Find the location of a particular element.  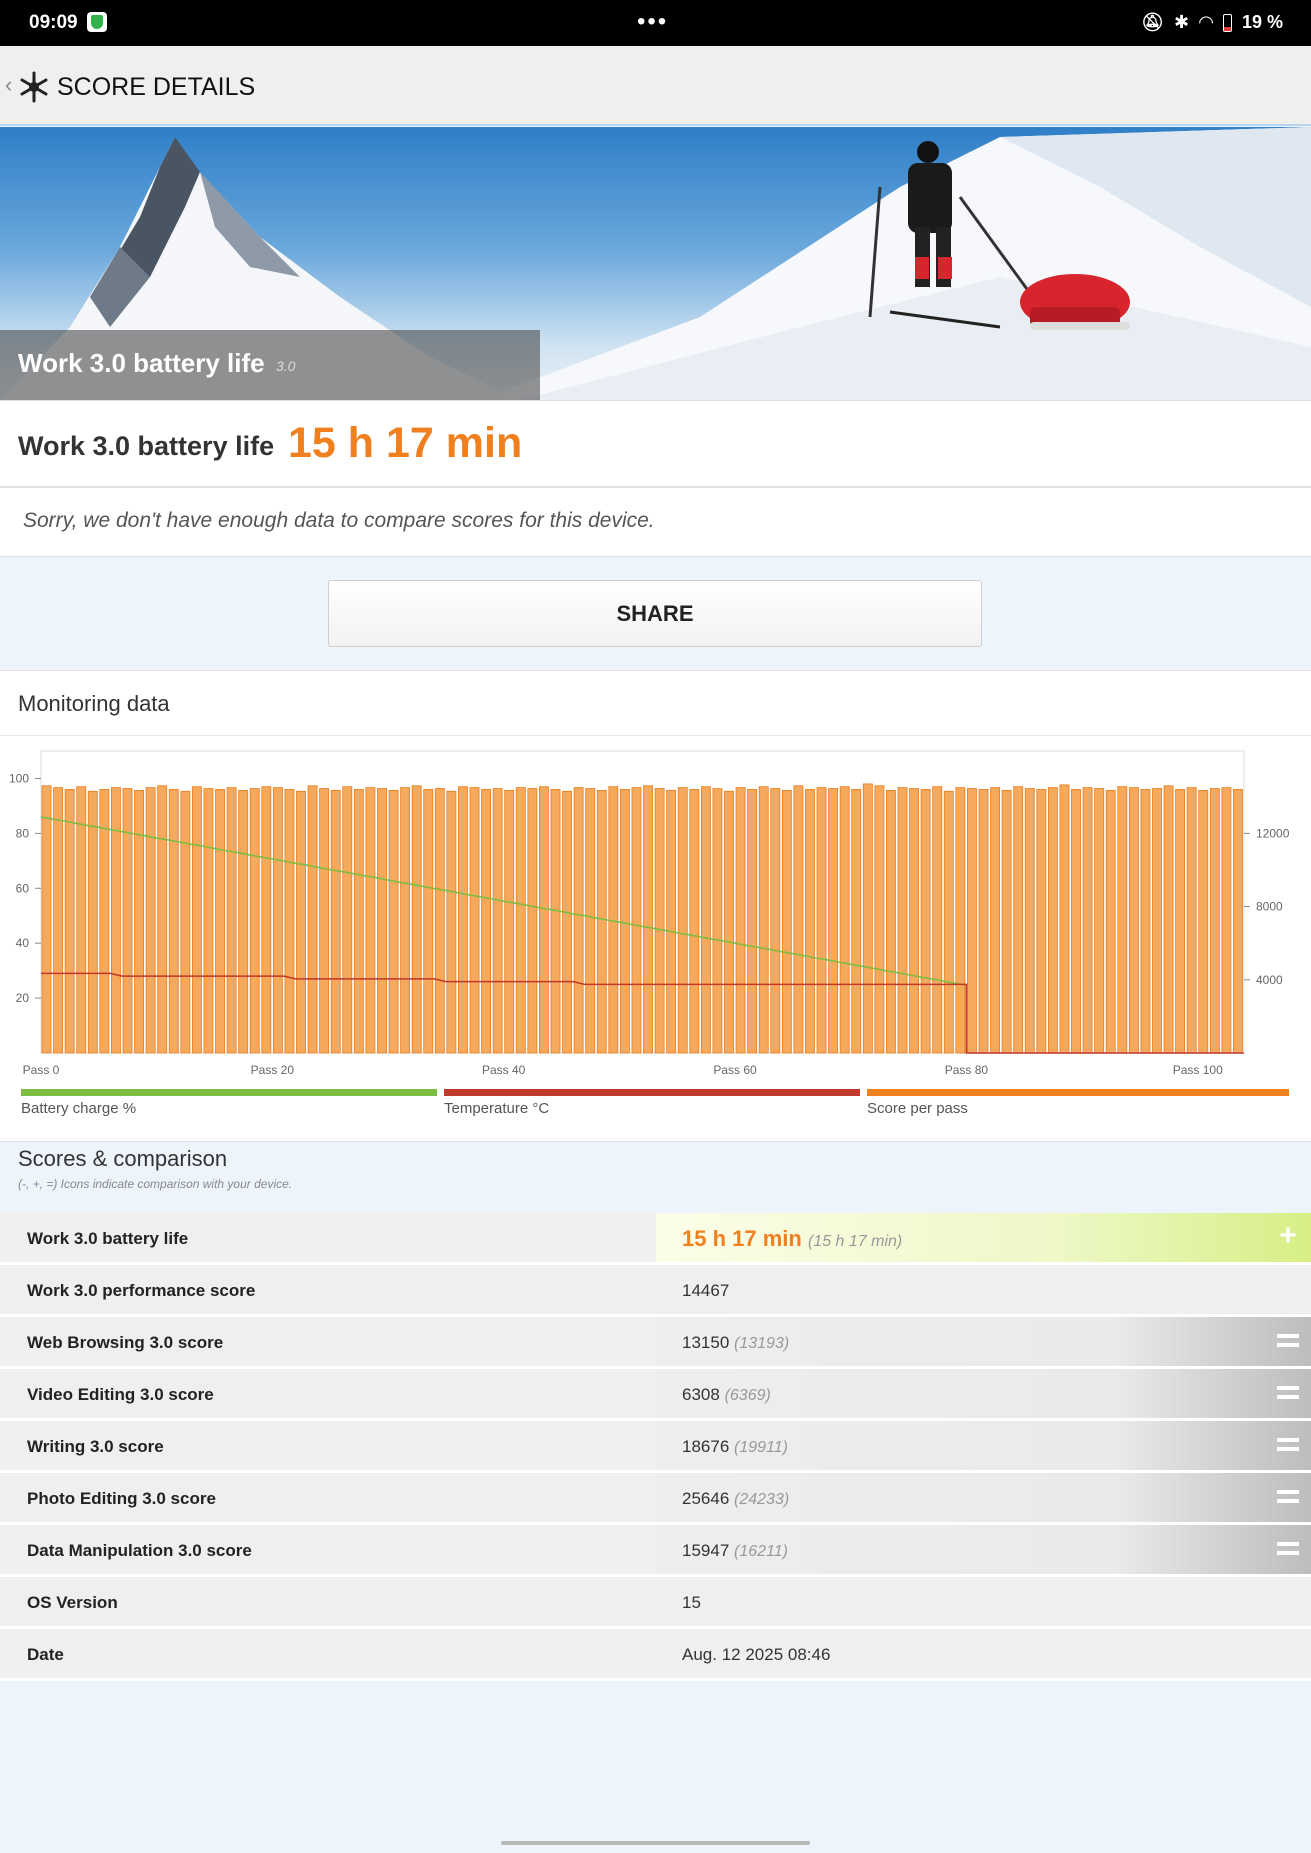

status-time: 09:09 is located at coordinates (53, 22).